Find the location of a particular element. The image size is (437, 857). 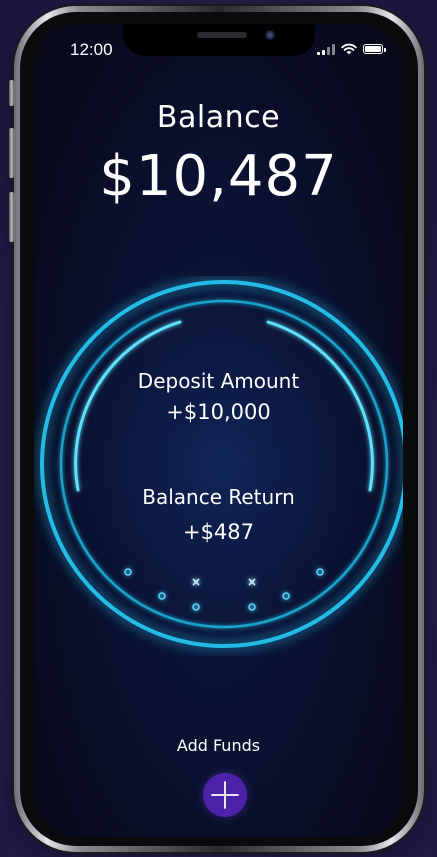

signal-icon is located at coordinates (326, 49).